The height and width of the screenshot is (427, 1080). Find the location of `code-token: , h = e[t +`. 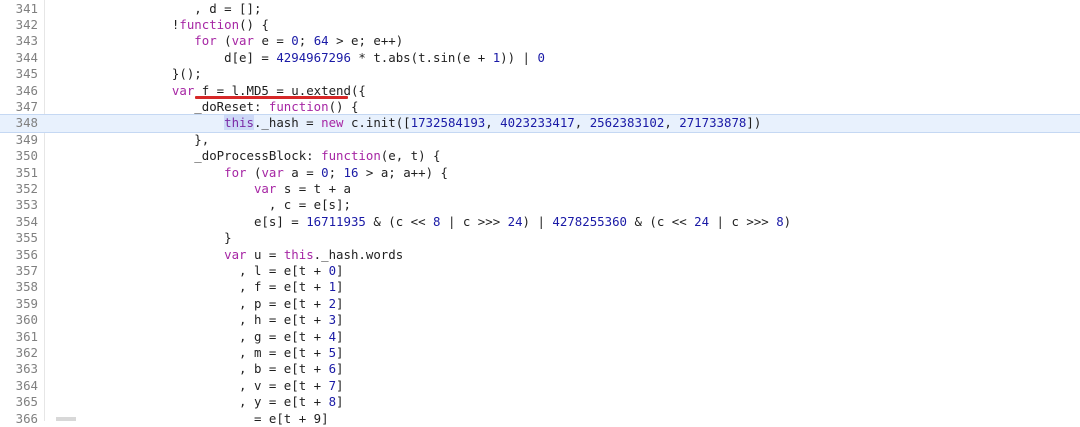

code-token: , h = e[t + is located at coordinates (284, 320).